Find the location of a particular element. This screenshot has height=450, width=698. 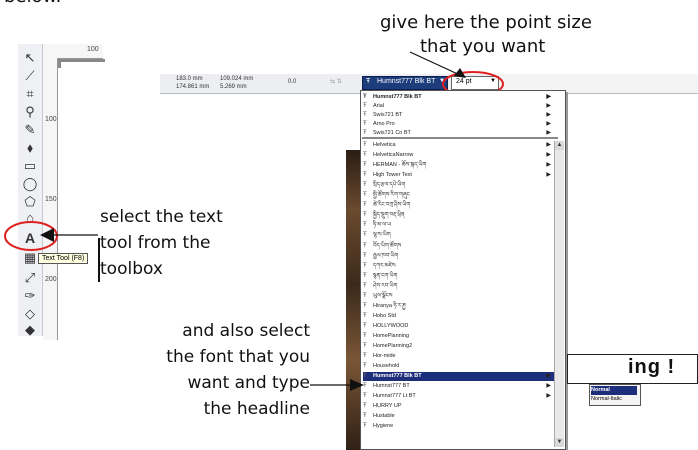

font-list-item: Ŧ སྐྱིད་སྡུག་བརྡ་ཕྲིན is located at coordinates (459, 215).